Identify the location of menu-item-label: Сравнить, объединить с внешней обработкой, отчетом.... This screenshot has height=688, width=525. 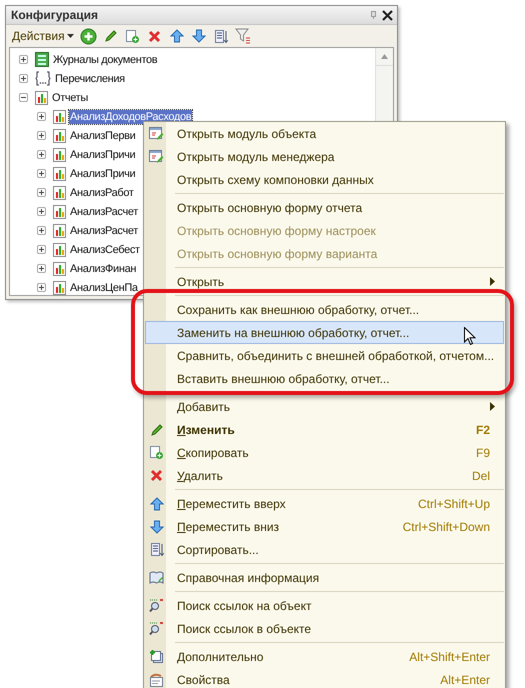
(335, 355).